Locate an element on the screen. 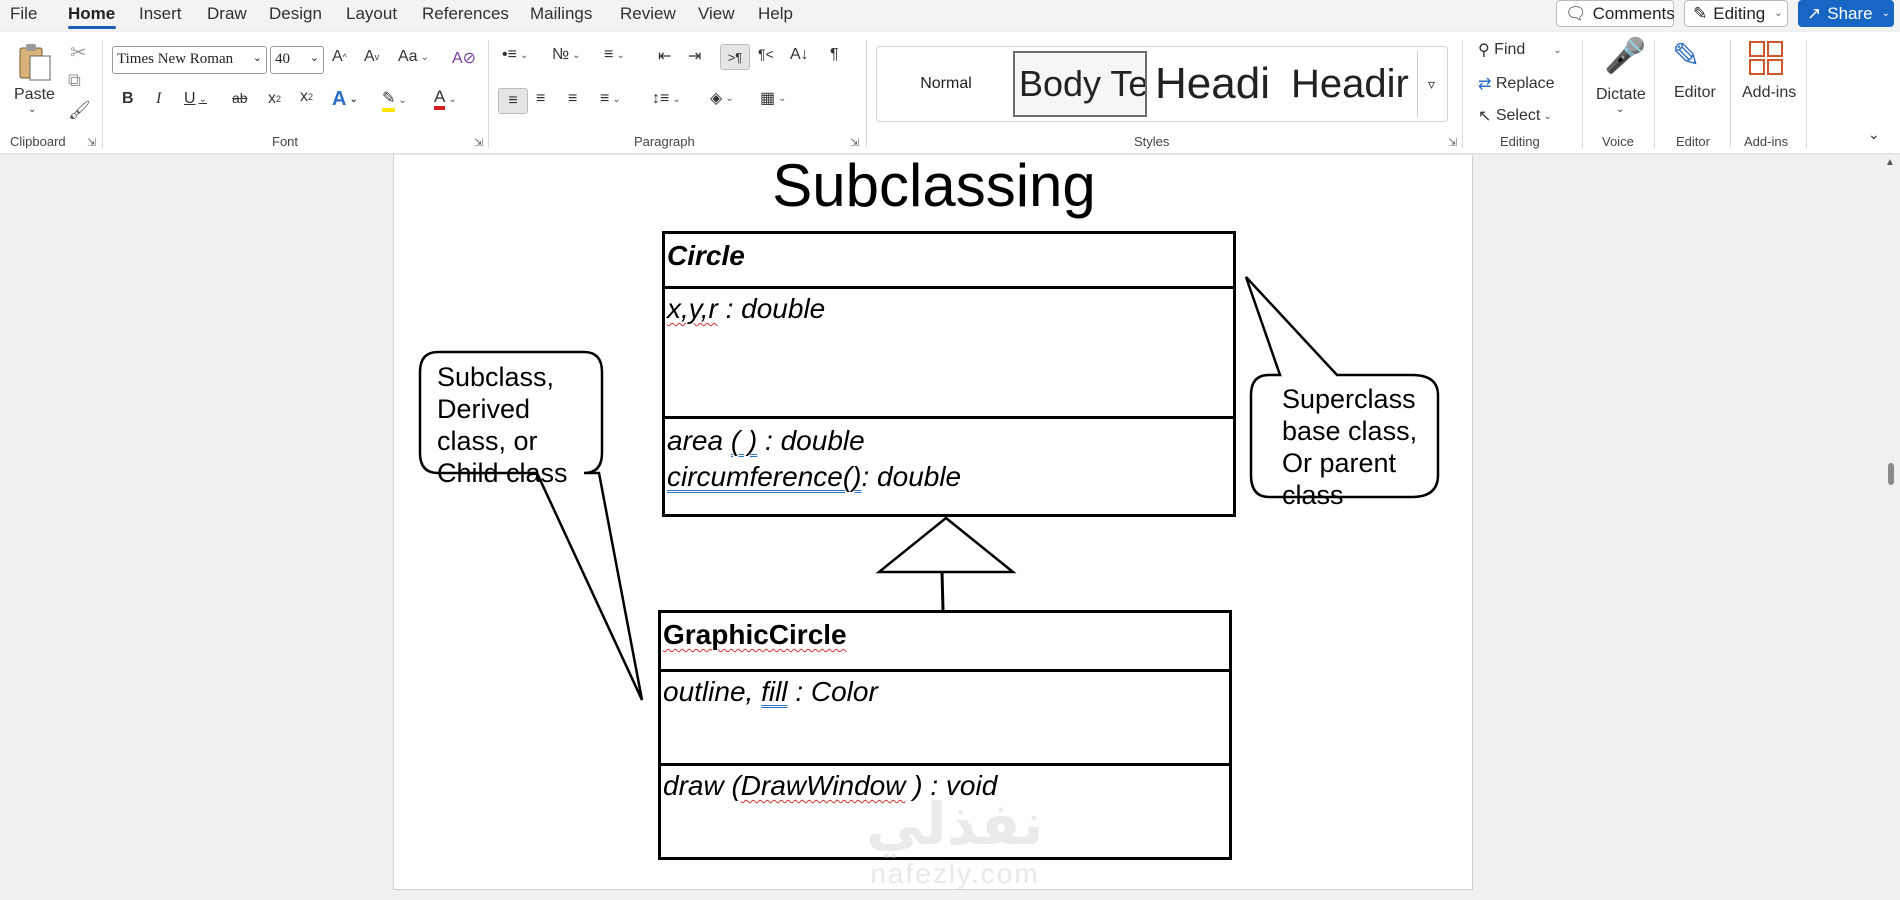 The width and height of the screenshot is (1900, 900). align-left-icon: ≡ is located at coordinates (513, 101).